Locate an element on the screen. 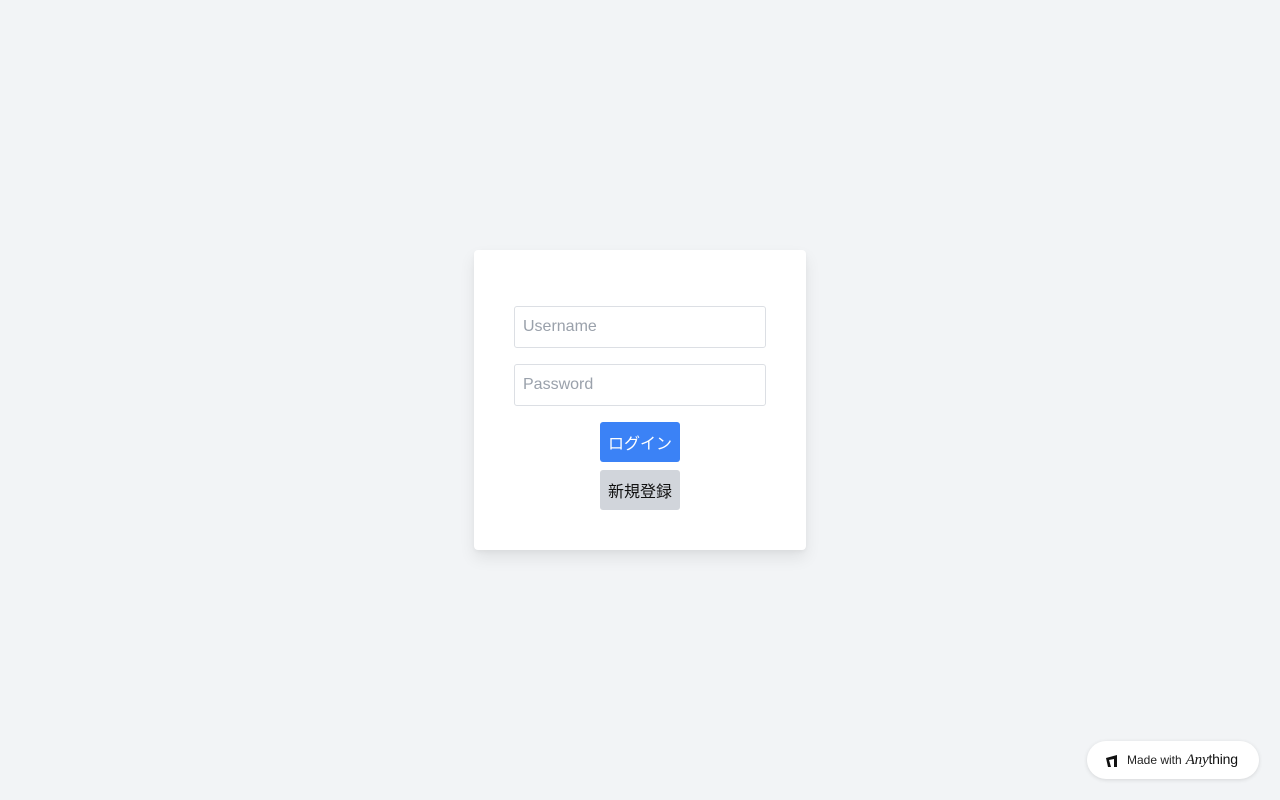 This screenshot has width=1280, height=800. brand-name-rest: thing is located at coordinates (1223, 759).